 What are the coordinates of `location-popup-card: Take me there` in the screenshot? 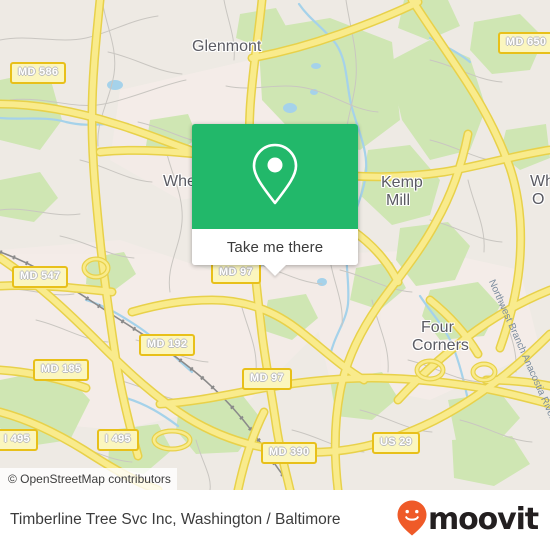 It's located at (275, 200).